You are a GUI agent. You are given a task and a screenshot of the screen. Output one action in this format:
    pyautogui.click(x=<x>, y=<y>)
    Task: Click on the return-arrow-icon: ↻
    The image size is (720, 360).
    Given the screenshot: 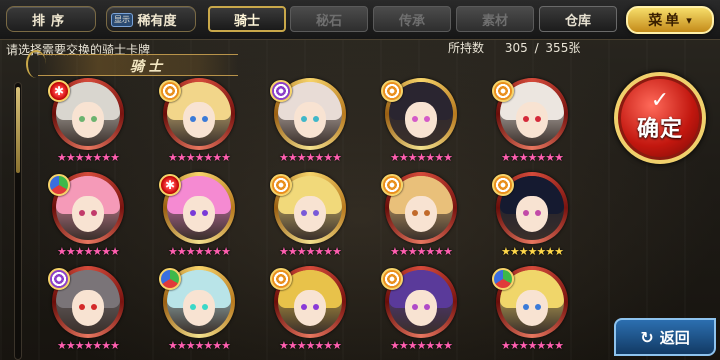 What is the action you would take?
    pyautogui.click(x=647, y=337)
    